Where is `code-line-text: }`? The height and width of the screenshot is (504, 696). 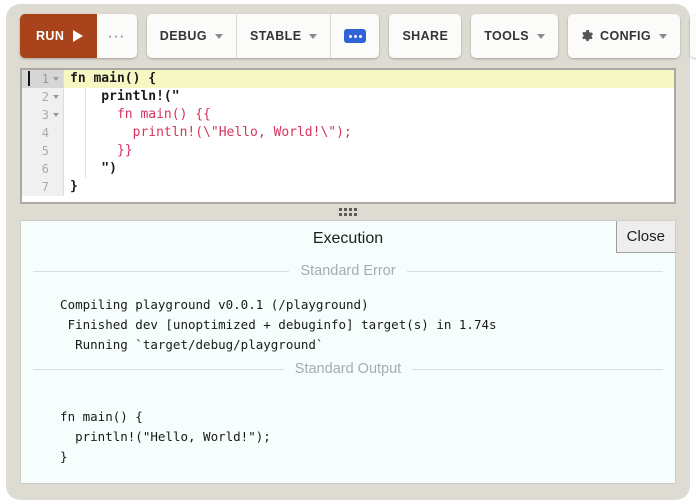
code-line-text: } is located at coordinates (74, 186).